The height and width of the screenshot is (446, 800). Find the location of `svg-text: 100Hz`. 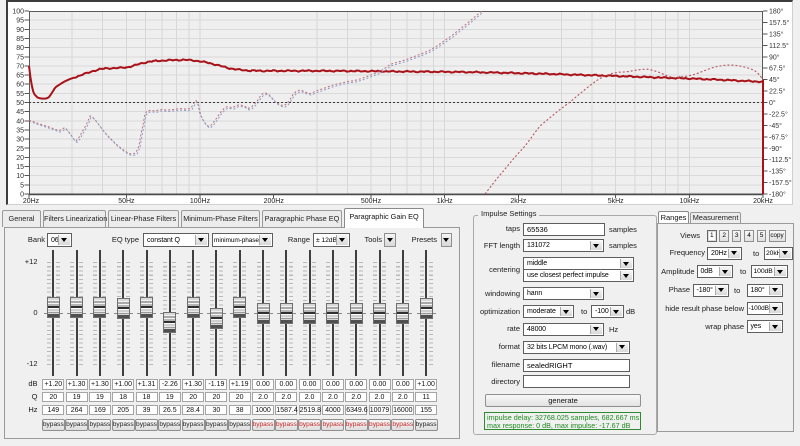

svg-text: 100Hz is located at coordinates (200, 201).